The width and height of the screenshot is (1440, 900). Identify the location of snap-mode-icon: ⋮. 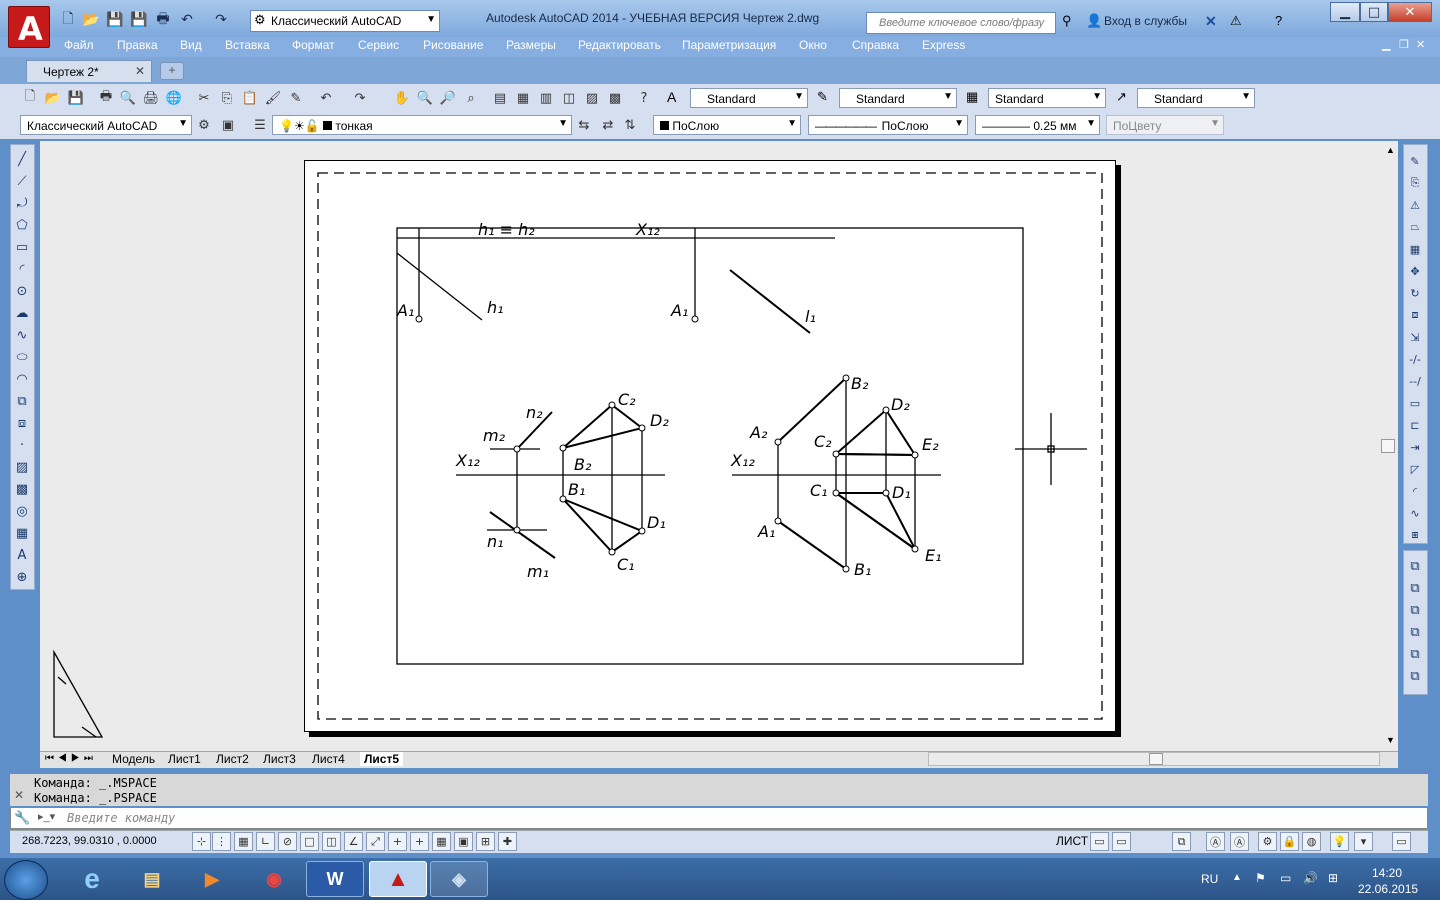
(221, 841).